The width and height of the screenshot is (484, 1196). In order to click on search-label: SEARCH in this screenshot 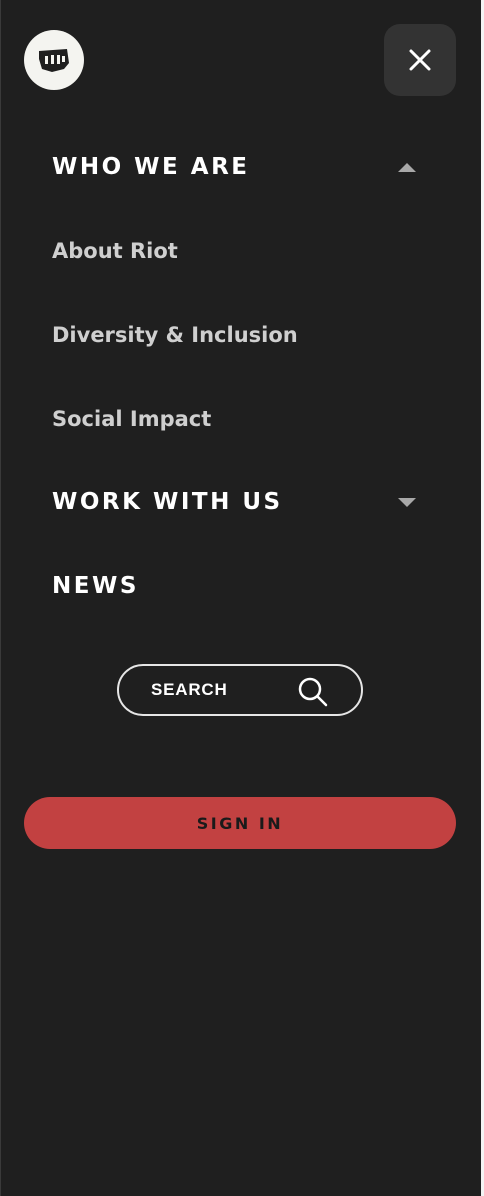, I will do `click(189, 689)`.